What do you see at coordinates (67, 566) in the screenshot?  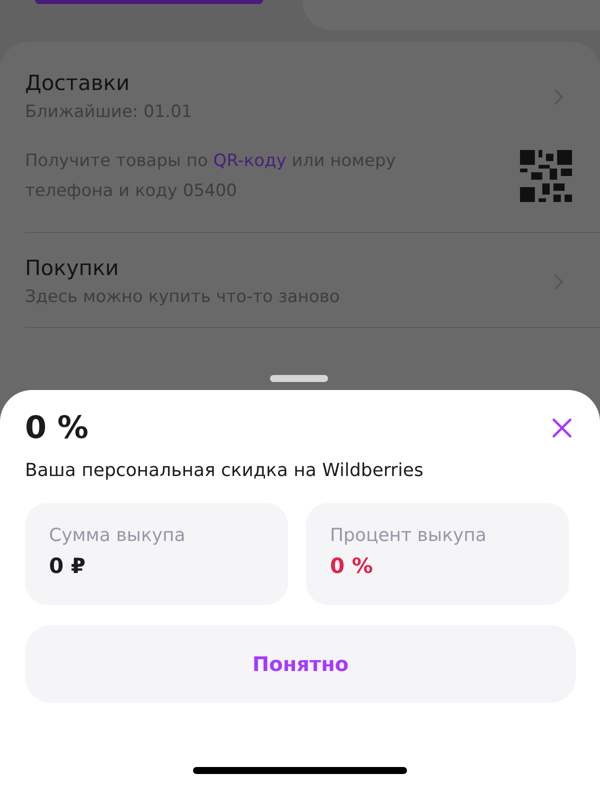 I see `stat-value: 0 ₽` at bounding box center [67, 566].